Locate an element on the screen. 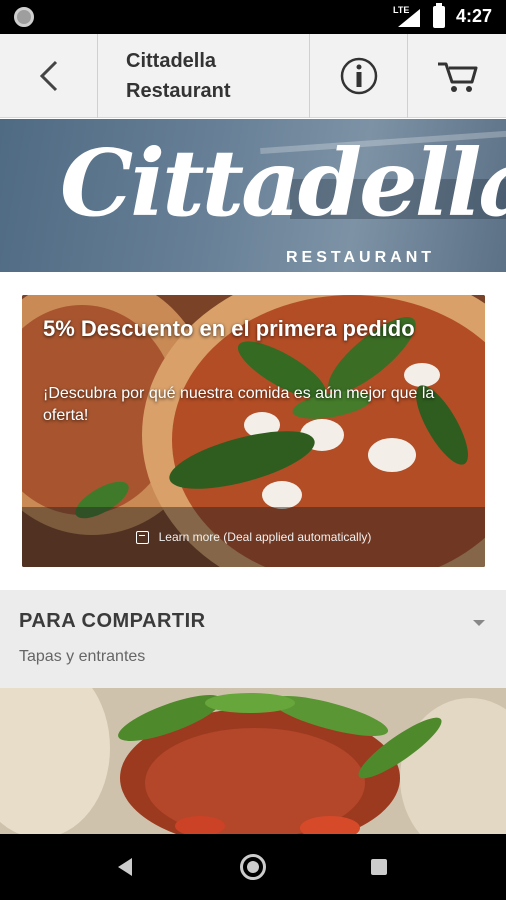  system-nav-bar is located at coordinates (253, 867).